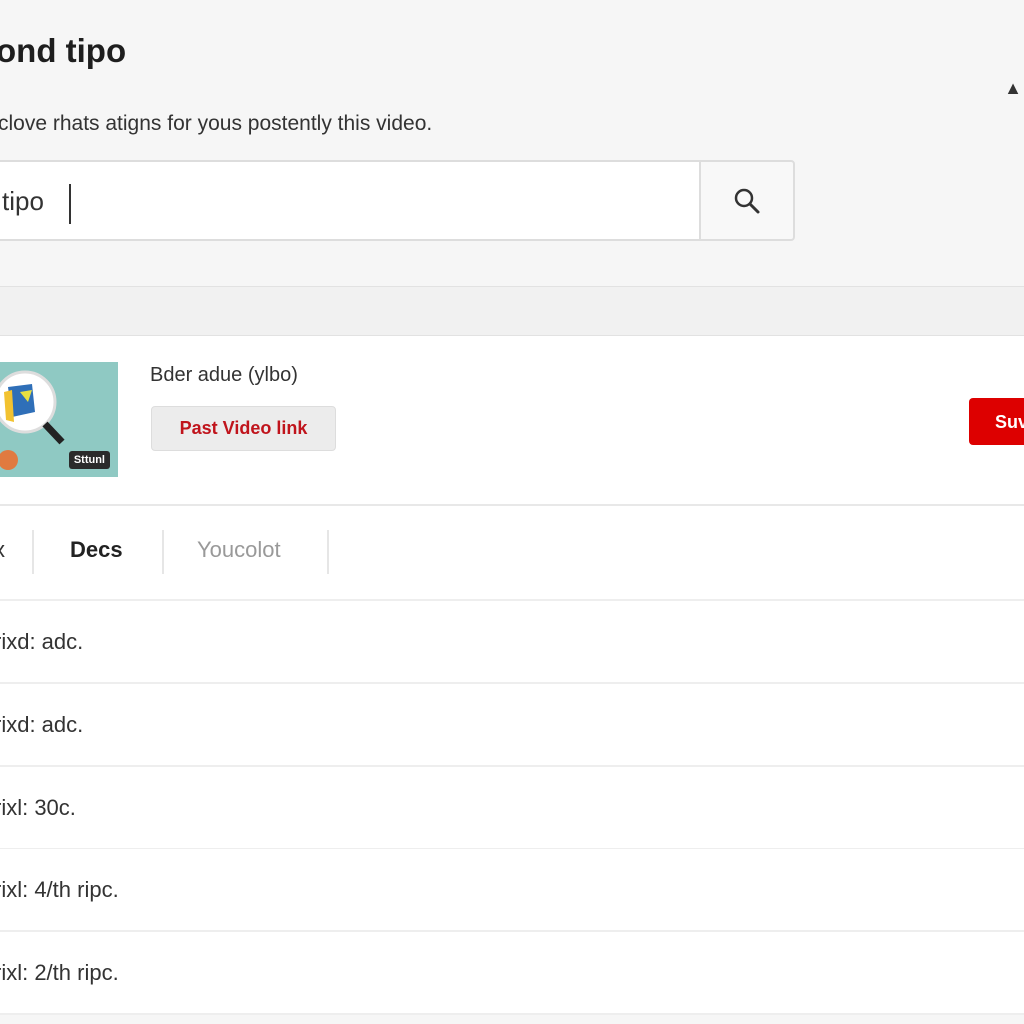 The height and width of the screenshot is (1024, 1024). What do you see at coordinates (38, 807) in the screenshot?
I see `list-item-text: rixl: 30c.` at bounding box center [38, 807].